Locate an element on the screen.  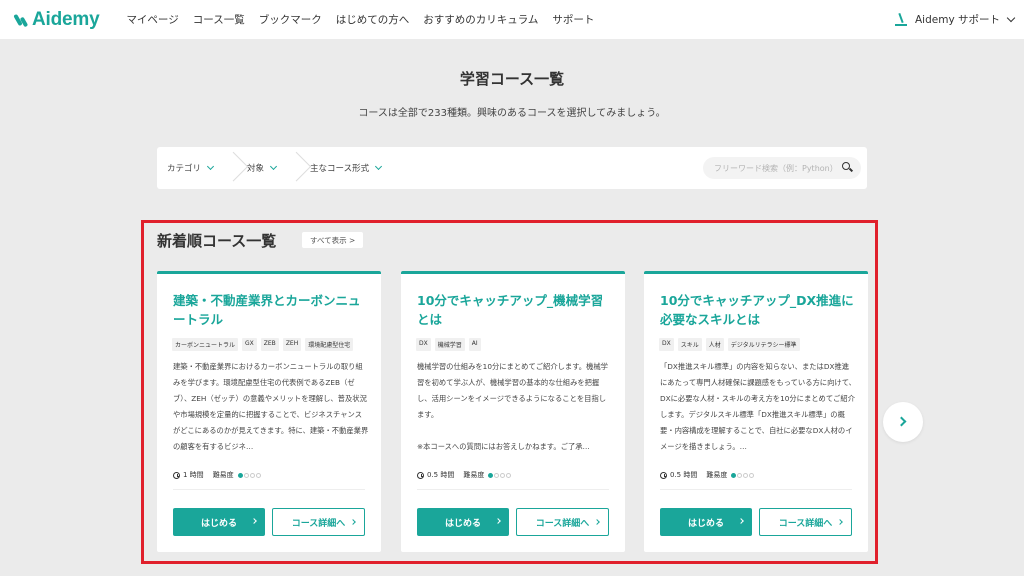
tag: 人材 is located at coordinates (714, 344).